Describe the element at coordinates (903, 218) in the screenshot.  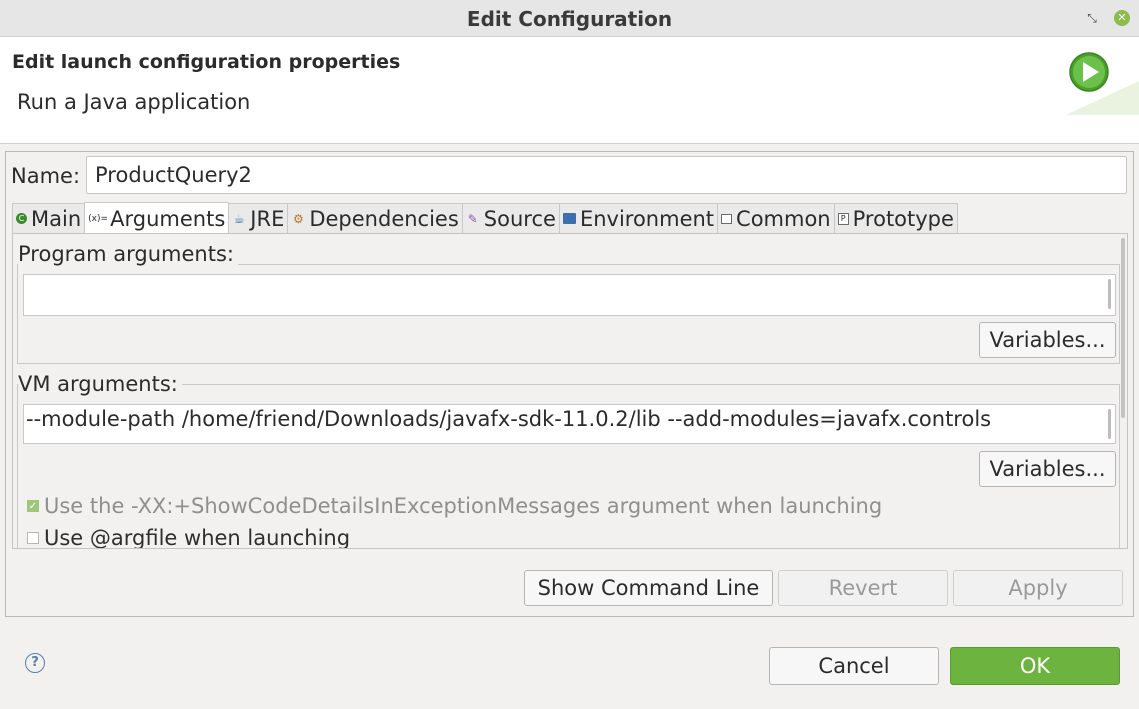
I see `tab-prototype-label: Prototype` at that location.